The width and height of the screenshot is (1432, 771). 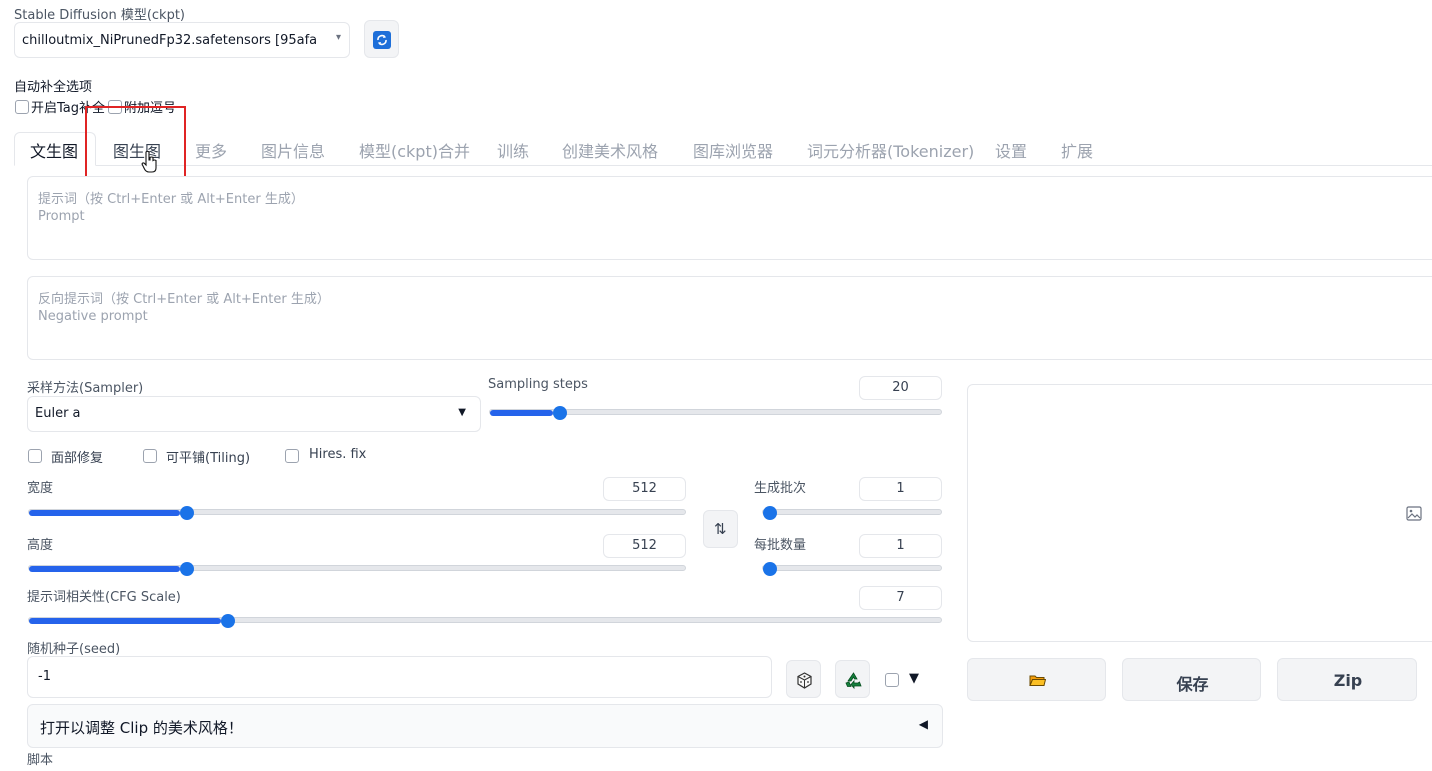 What do you see at coordinates (522, 413) in the screenshot?
I see `steps-slider-fill` at bounding box center [522, 413].